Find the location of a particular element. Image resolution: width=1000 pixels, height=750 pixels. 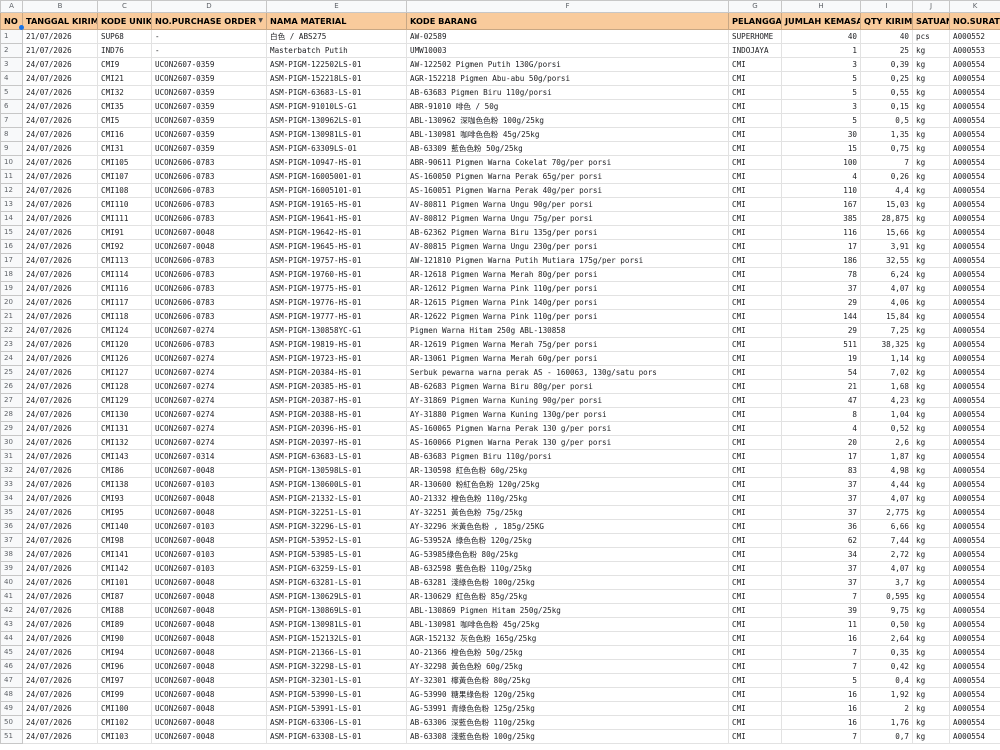

row-number: 20 is located at coordinates (11, 302).